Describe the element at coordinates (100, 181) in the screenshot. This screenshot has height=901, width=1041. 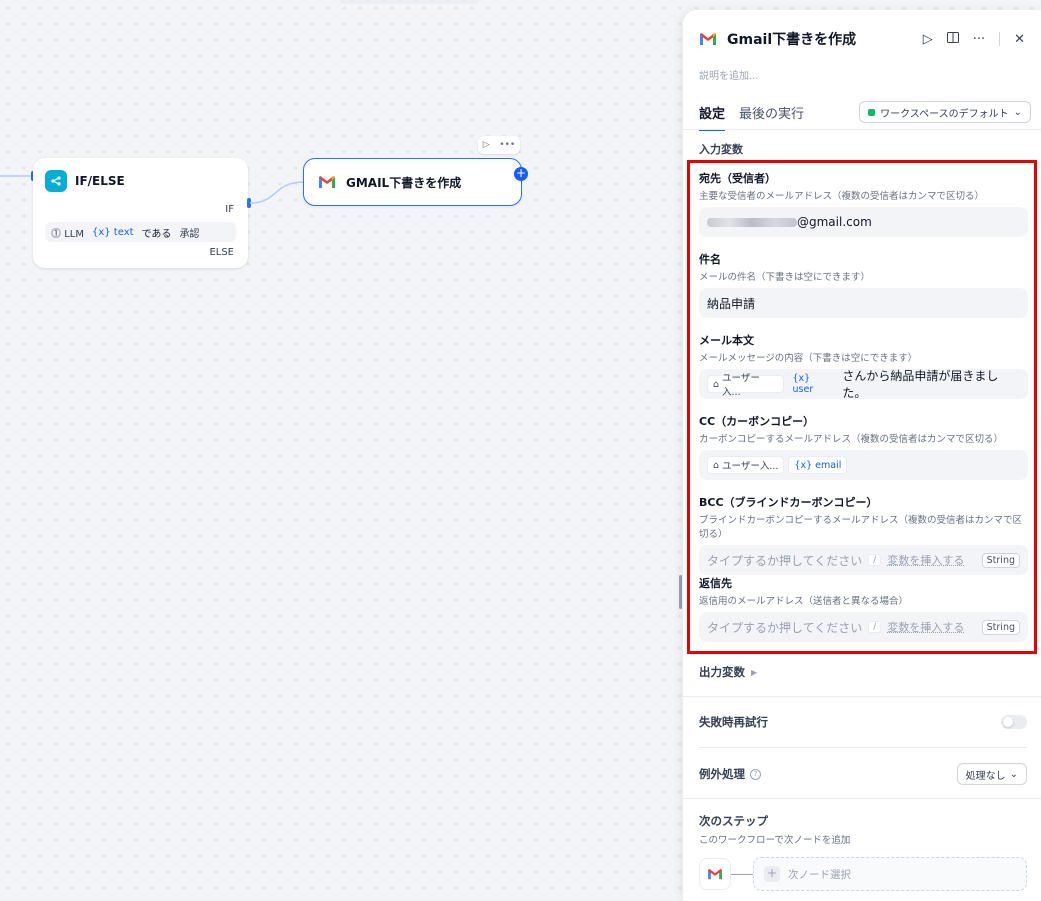
I see `ifelse-title: IF/ELSE` at that location.